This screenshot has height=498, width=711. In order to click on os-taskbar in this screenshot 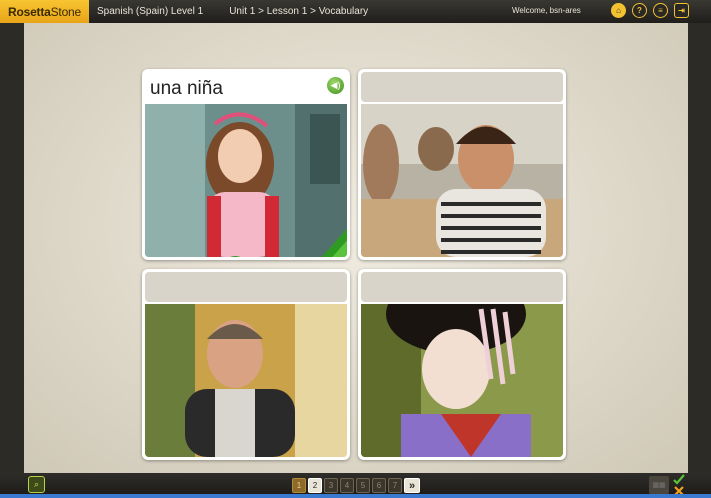, I will do `click(355, 496)`.